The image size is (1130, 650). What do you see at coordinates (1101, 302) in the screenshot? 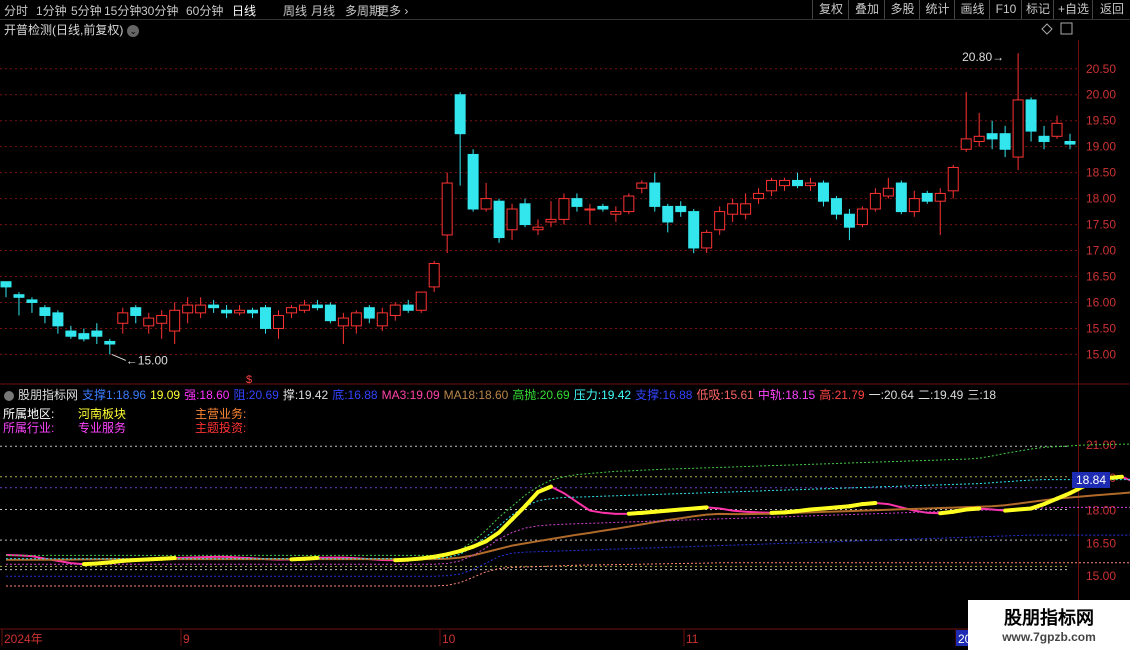
I see `y-tick-label: 16.00` at bounding box center [1101, 302].